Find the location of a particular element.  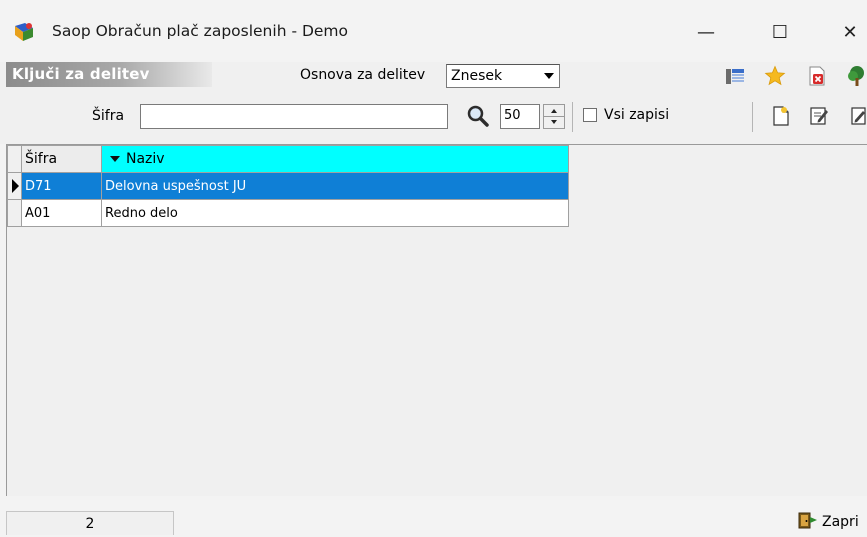

app-icon is located at coordinates (24, 32).